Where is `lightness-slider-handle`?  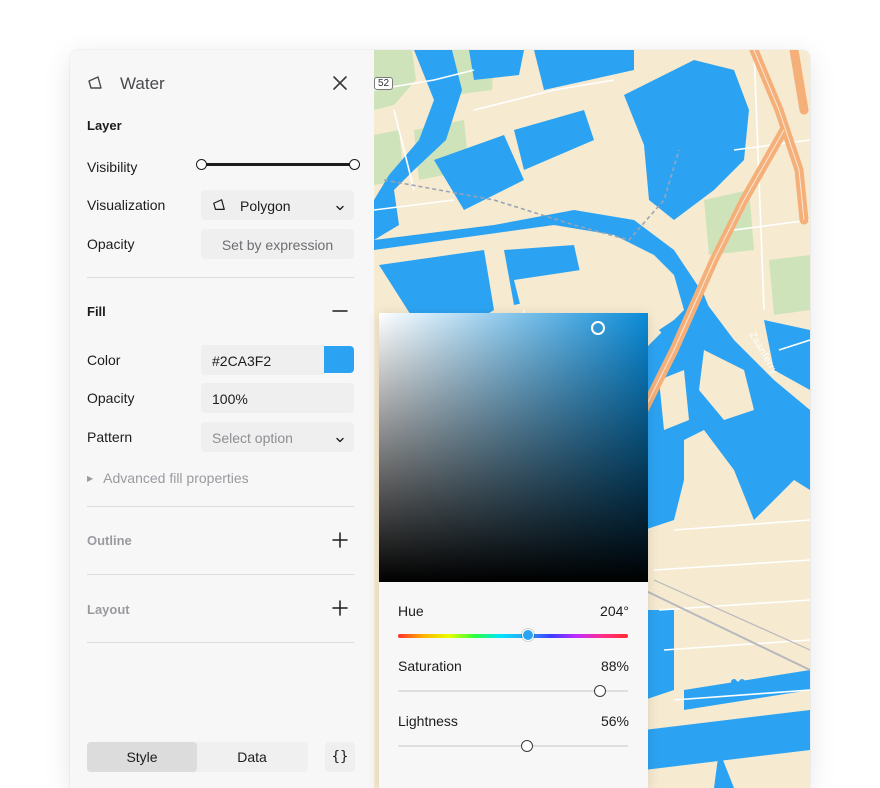 lightness-slider-handle is located at coordinates (526, 746).